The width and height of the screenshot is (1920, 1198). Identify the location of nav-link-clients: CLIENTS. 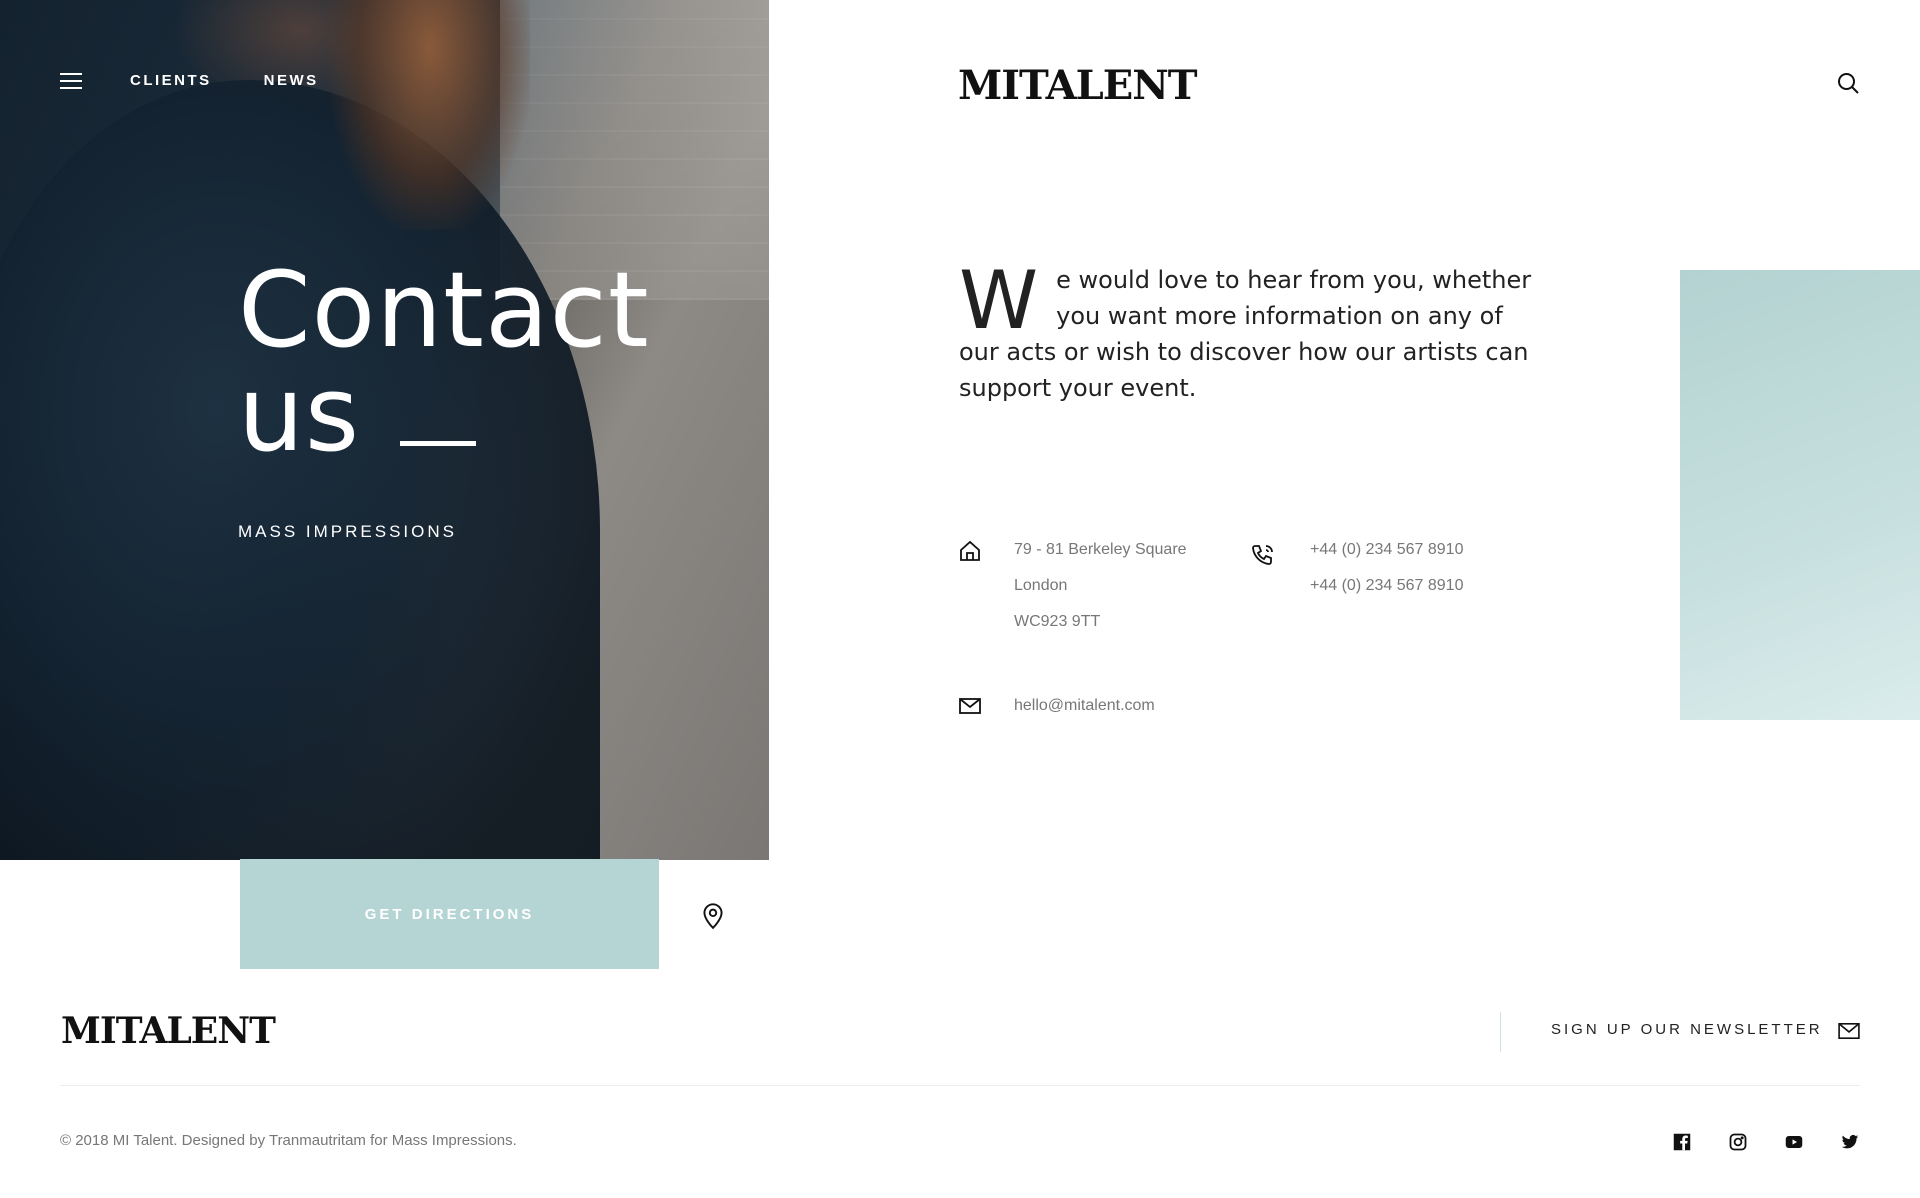
(171, 80).